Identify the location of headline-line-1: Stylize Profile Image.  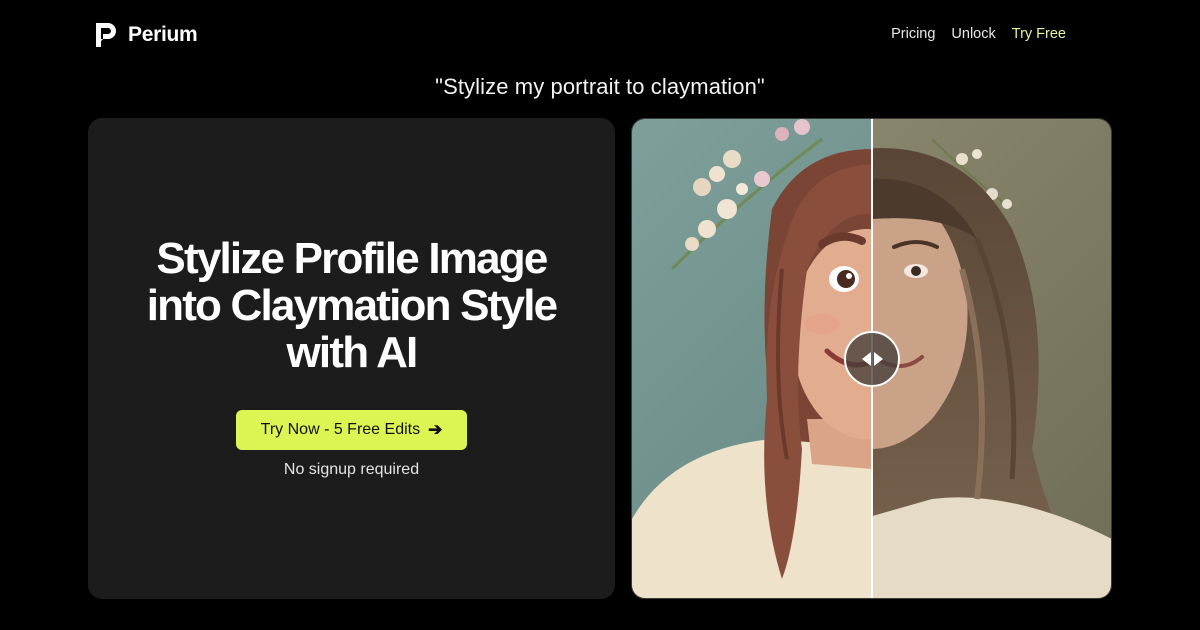
(352, 258).